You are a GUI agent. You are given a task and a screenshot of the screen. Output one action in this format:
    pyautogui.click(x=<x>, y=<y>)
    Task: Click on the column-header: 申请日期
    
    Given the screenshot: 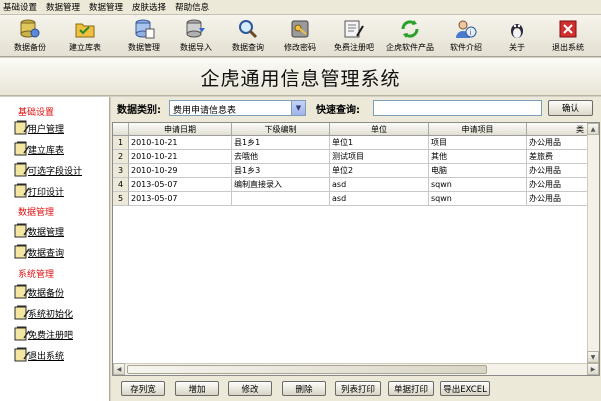 What is the action you would take?
    pyautogui.click(x=180, y=129)
    